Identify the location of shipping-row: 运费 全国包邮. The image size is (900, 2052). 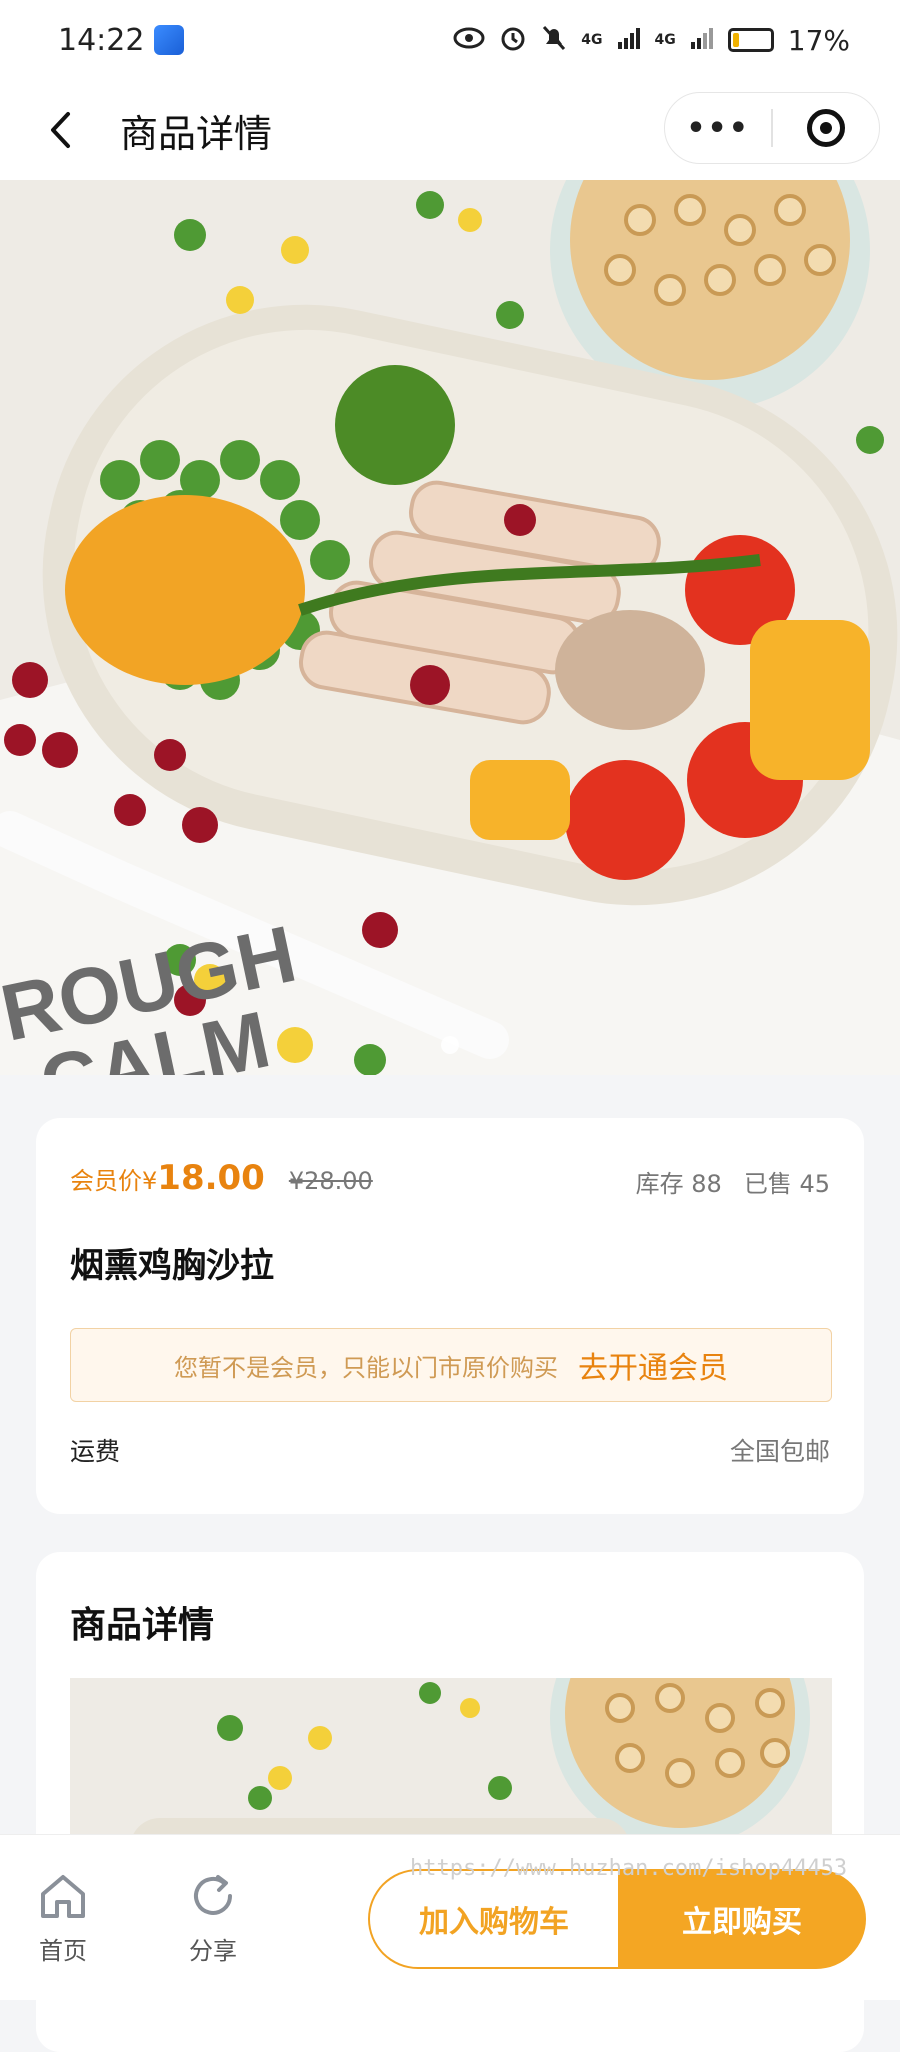
(450, 1450).